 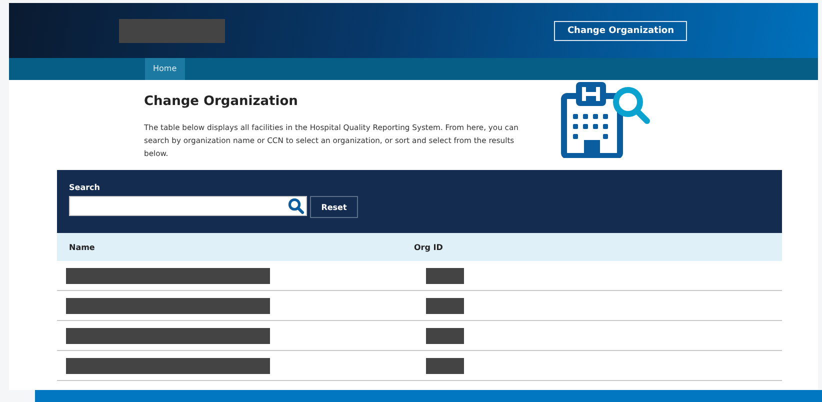 What do you see at coordinates (85, 187) in the screenshot?
I see `search-label: Search` at bounding box center [85, 187].